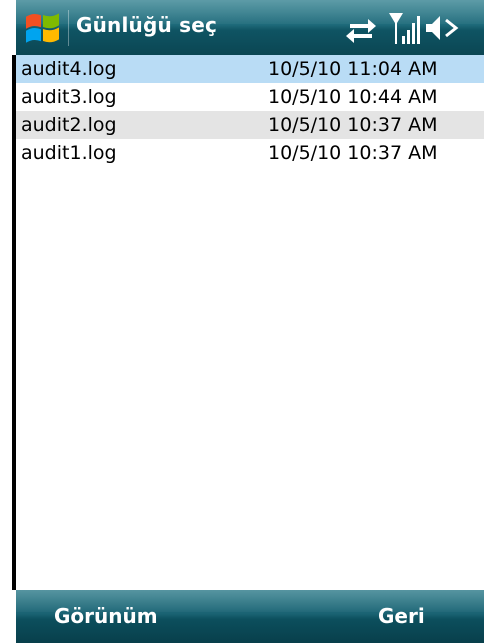 The width and height of the screenshot is (484, 643). I want to click on title-bar: Günlüğü seç, so click(250, 27).